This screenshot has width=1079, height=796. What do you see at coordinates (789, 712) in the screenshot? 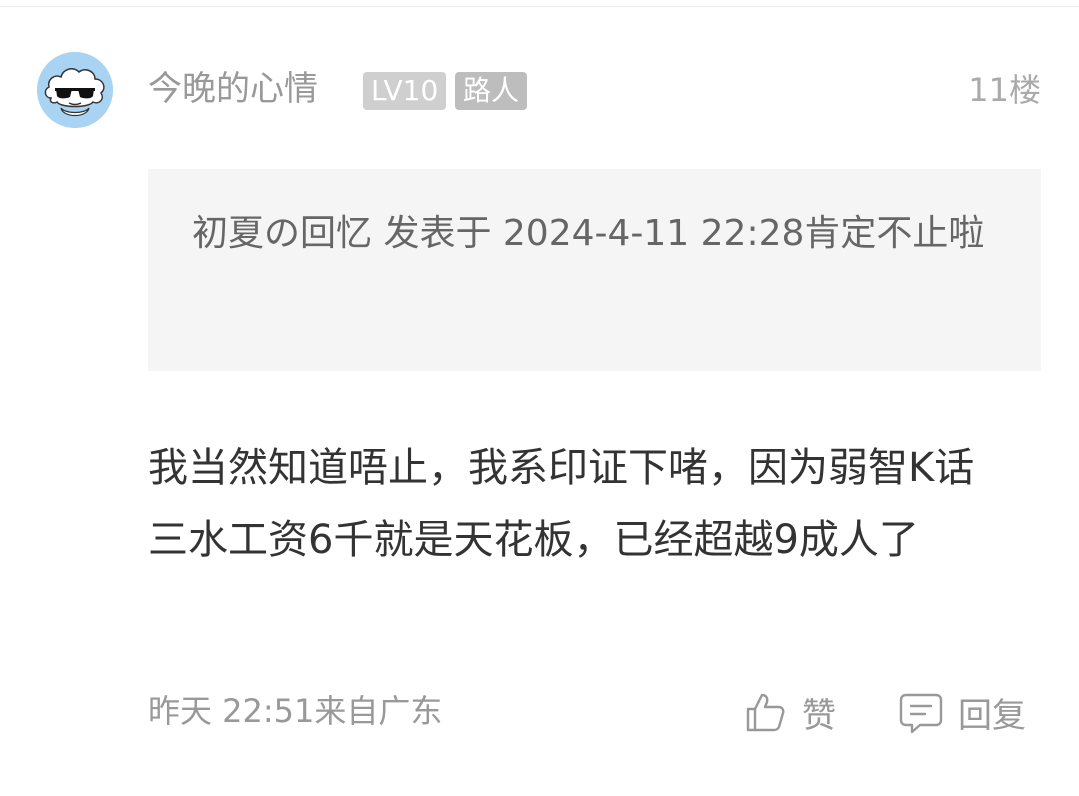
I see `like-button: 赞` at bounding box center [789, 712].